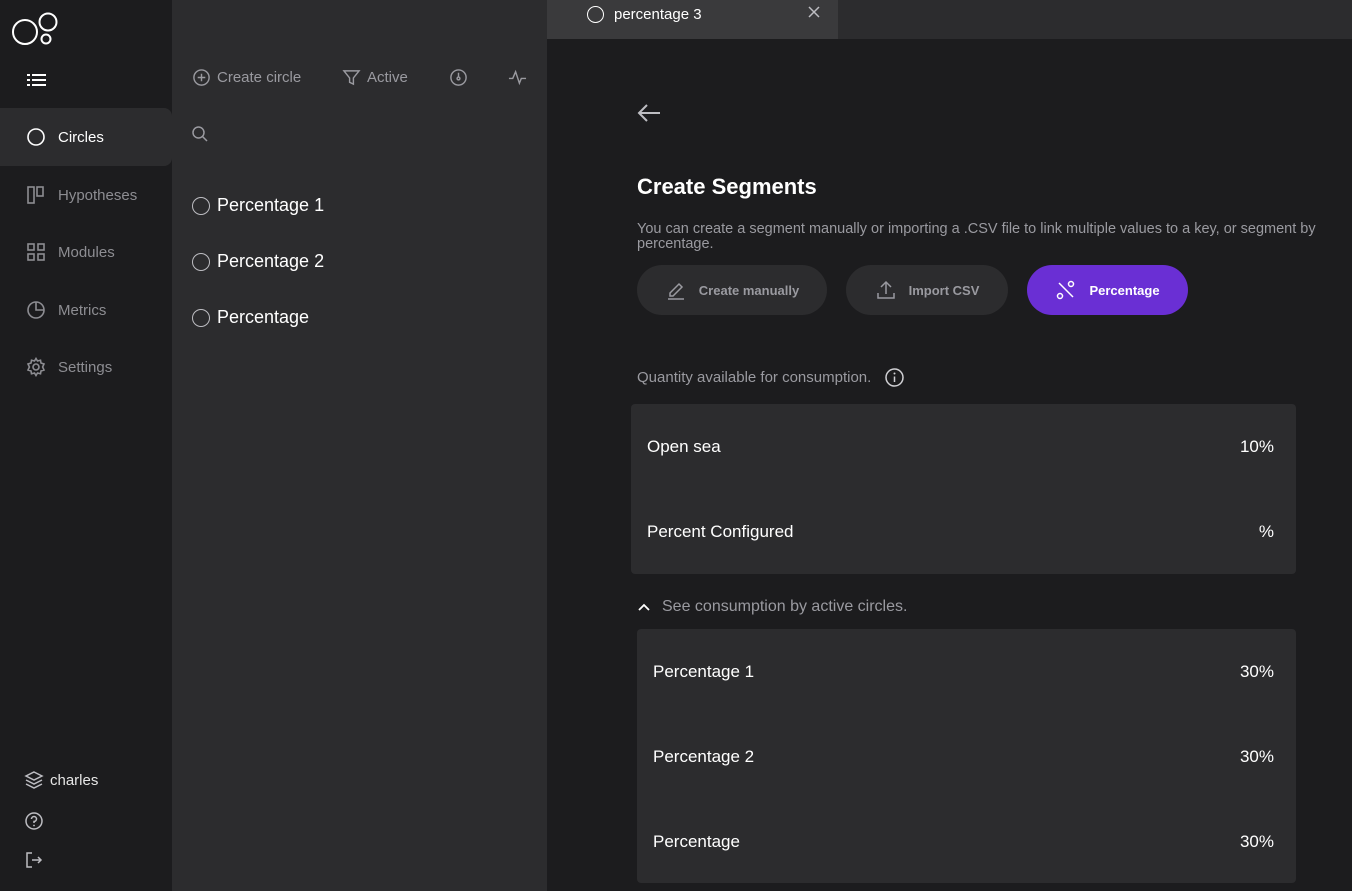 This screenshot has width=1352, height=891. What do you see at coordinates (814, 12) in the screenshot?
I see `close-icon` at bounding box center [814, 12].